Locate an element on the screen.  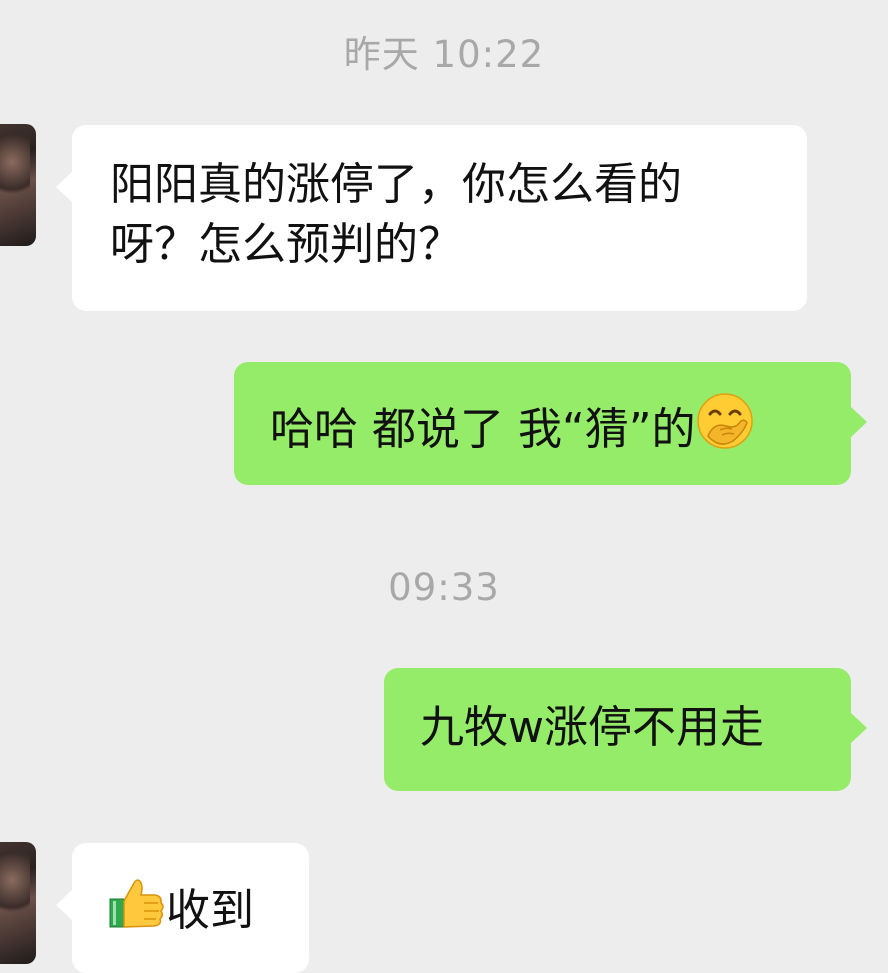
timestamp: 昨天 10:22 is located at coordinates (444, 54).